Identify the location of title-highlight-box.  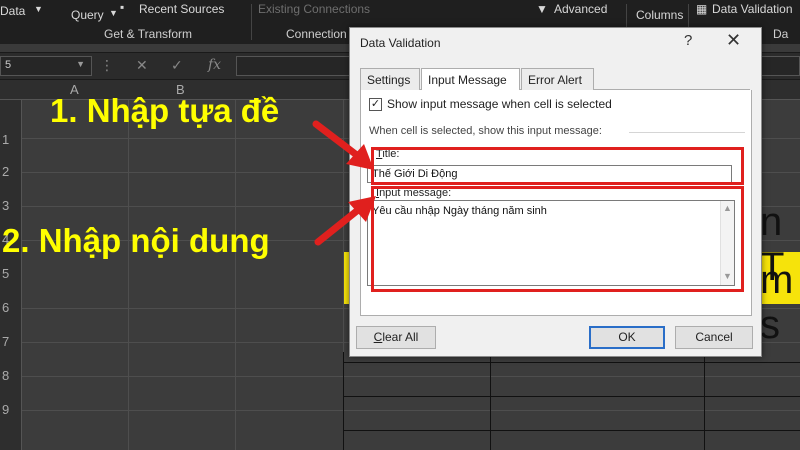
(557, 166).